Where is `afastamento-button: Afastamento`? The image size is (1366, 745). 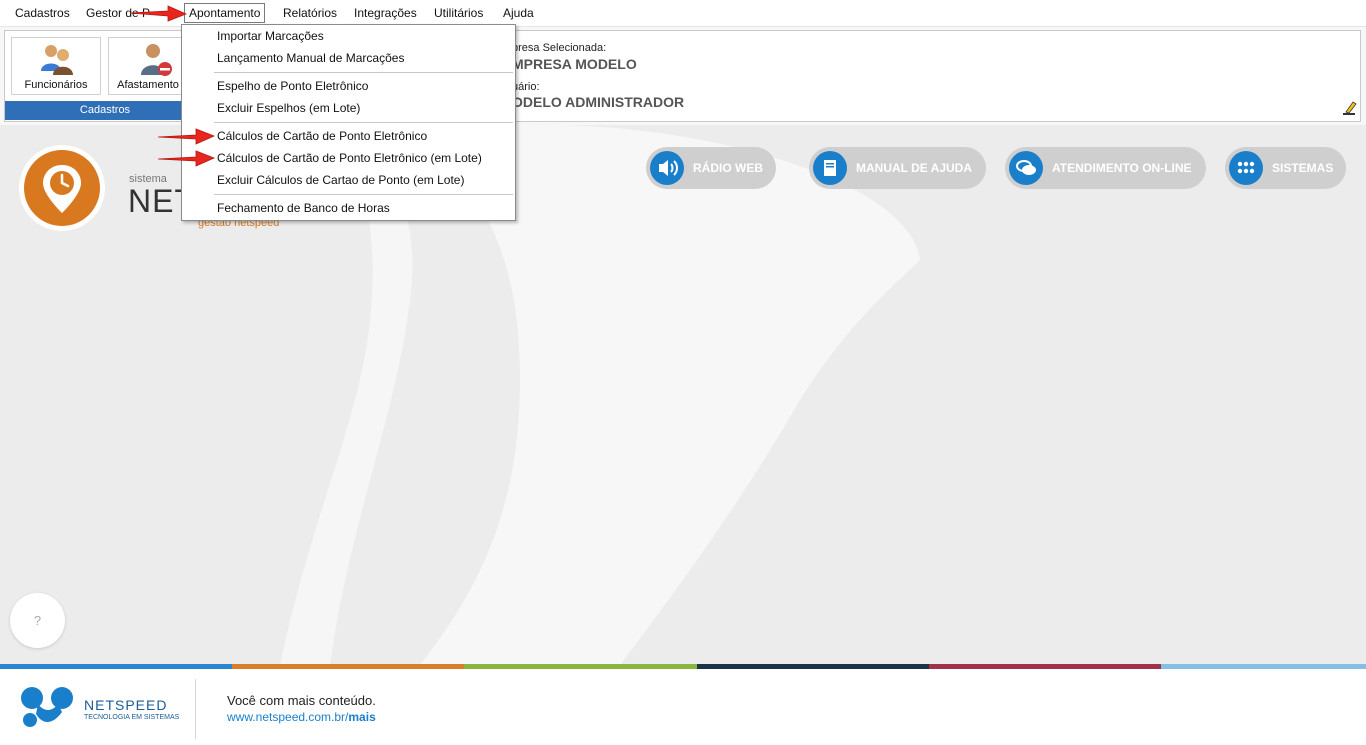 afastamento-button: Afastamento is located at coordinates (148, 66).